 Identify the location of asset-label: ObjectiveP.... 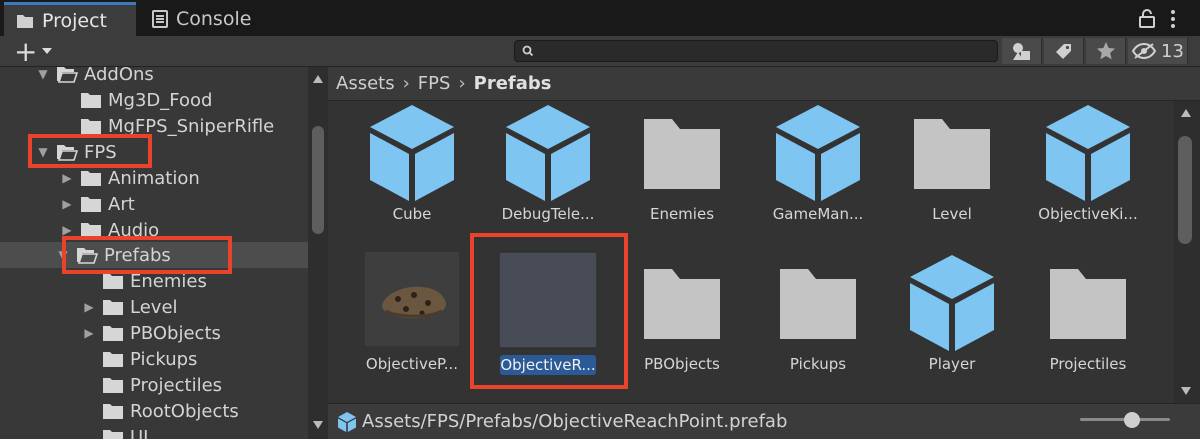
(412, 364).